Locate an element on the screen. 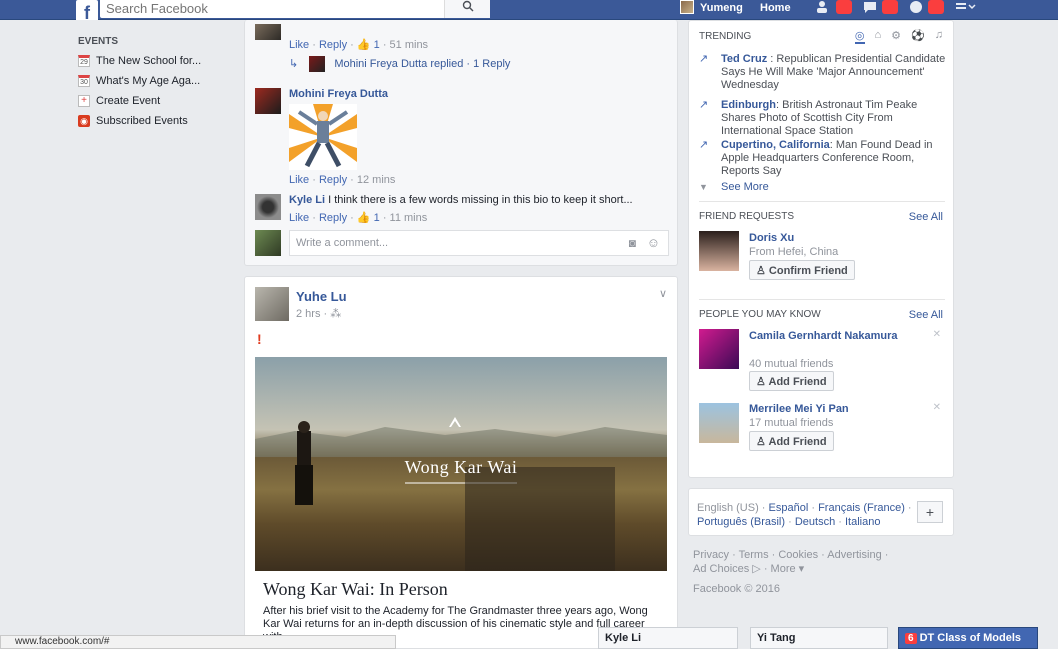 This screenshot has width=1058, height=649. politics-icon: ⌂ is located at coordinates (878, 36).